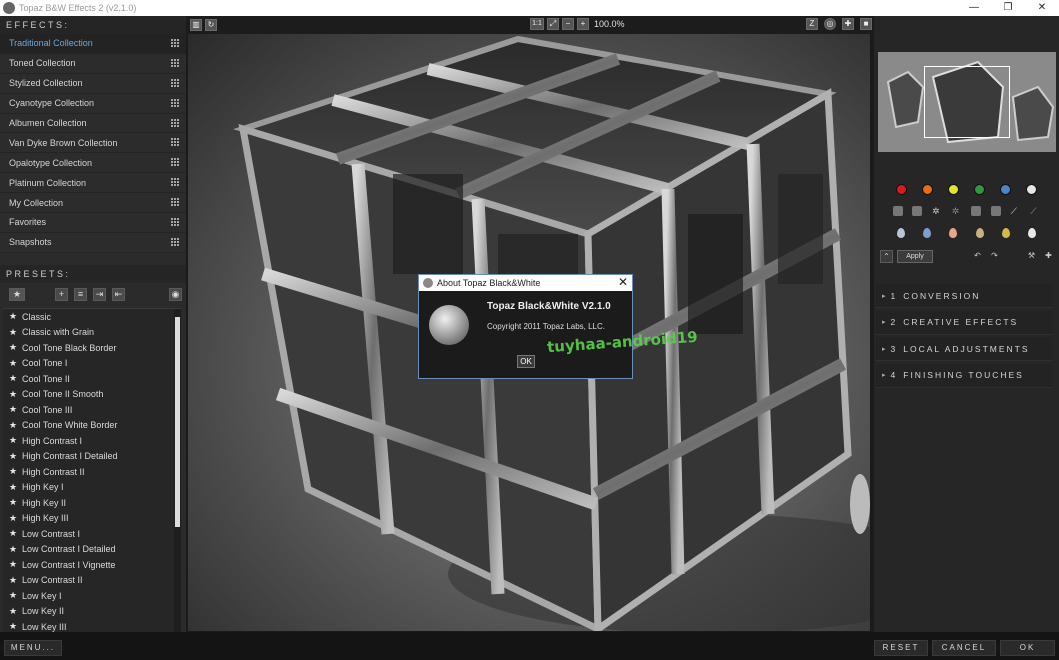 The image size is (1059, 660). I want to click on effect-collection-item: My Collection, so click(93, 203).